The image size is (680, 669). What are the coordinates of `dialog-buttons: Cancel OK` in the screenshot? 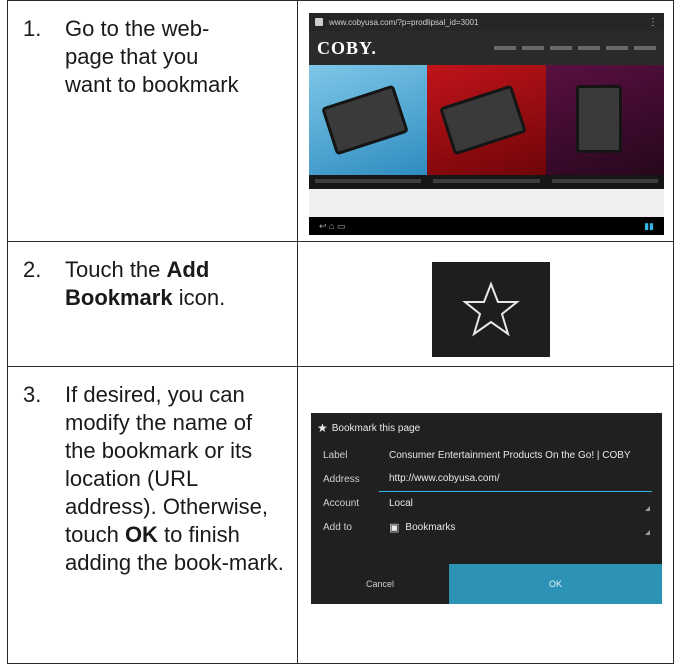 It's located at (486, 584).